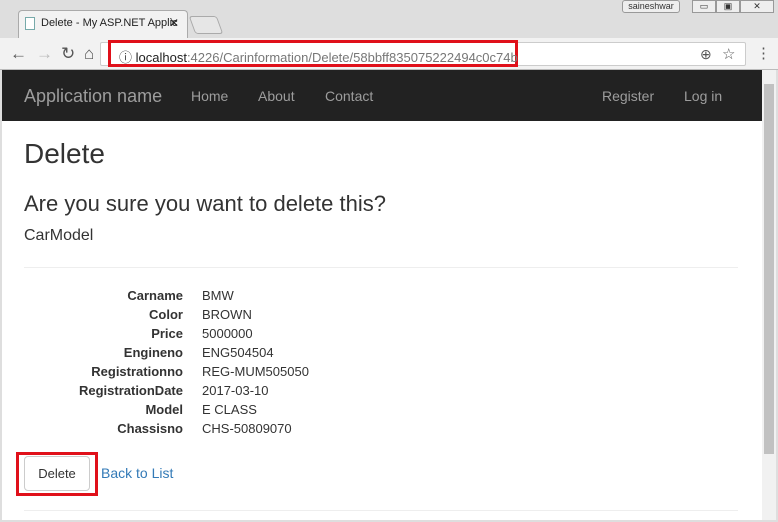 Image resolution: width=778 pixels, height=522 pixels. I want to click on field-value: BROWN, so click(227, 314).